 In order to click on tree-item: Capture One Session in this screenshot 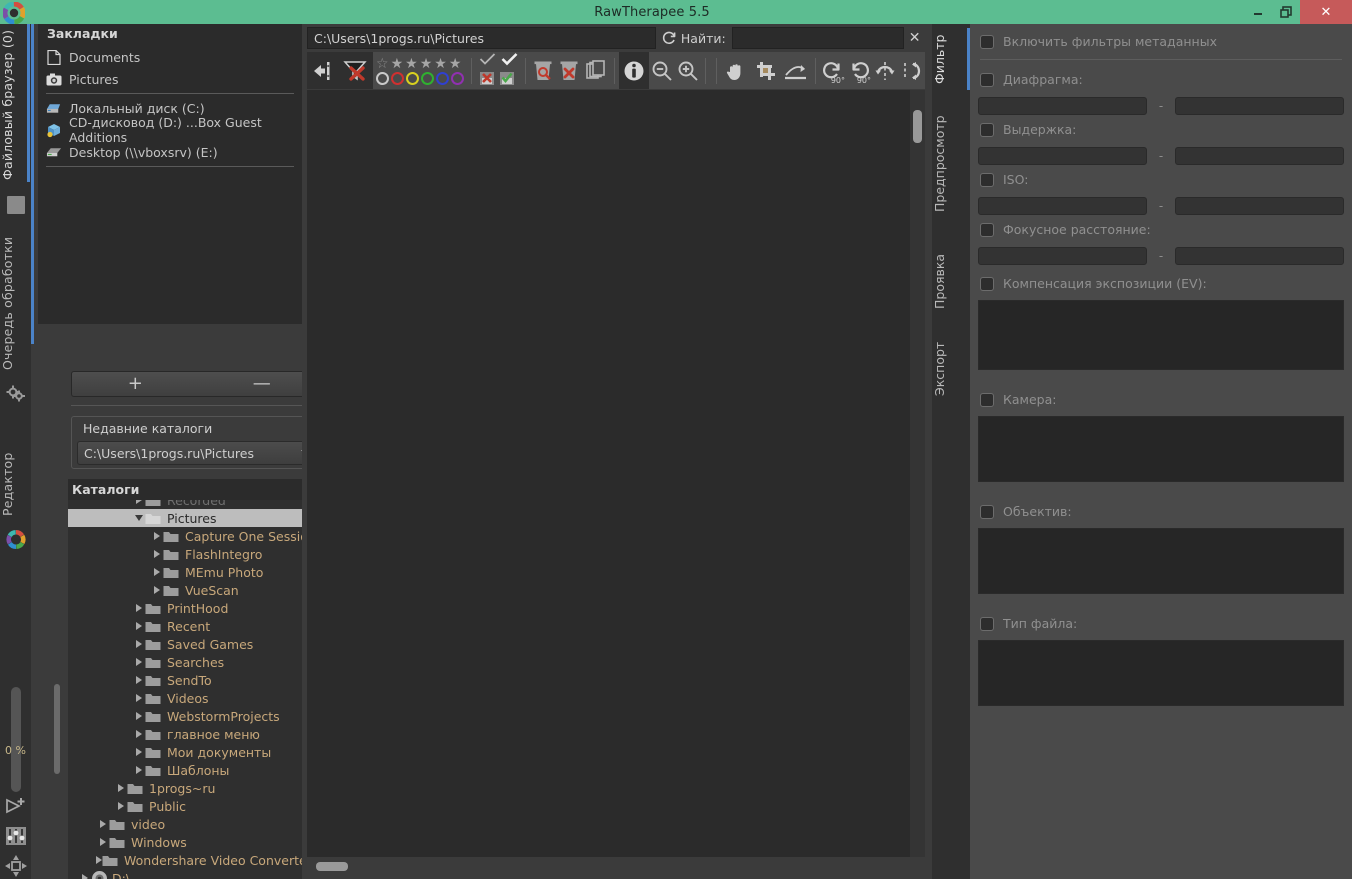, I will do `click(197, 536)`.